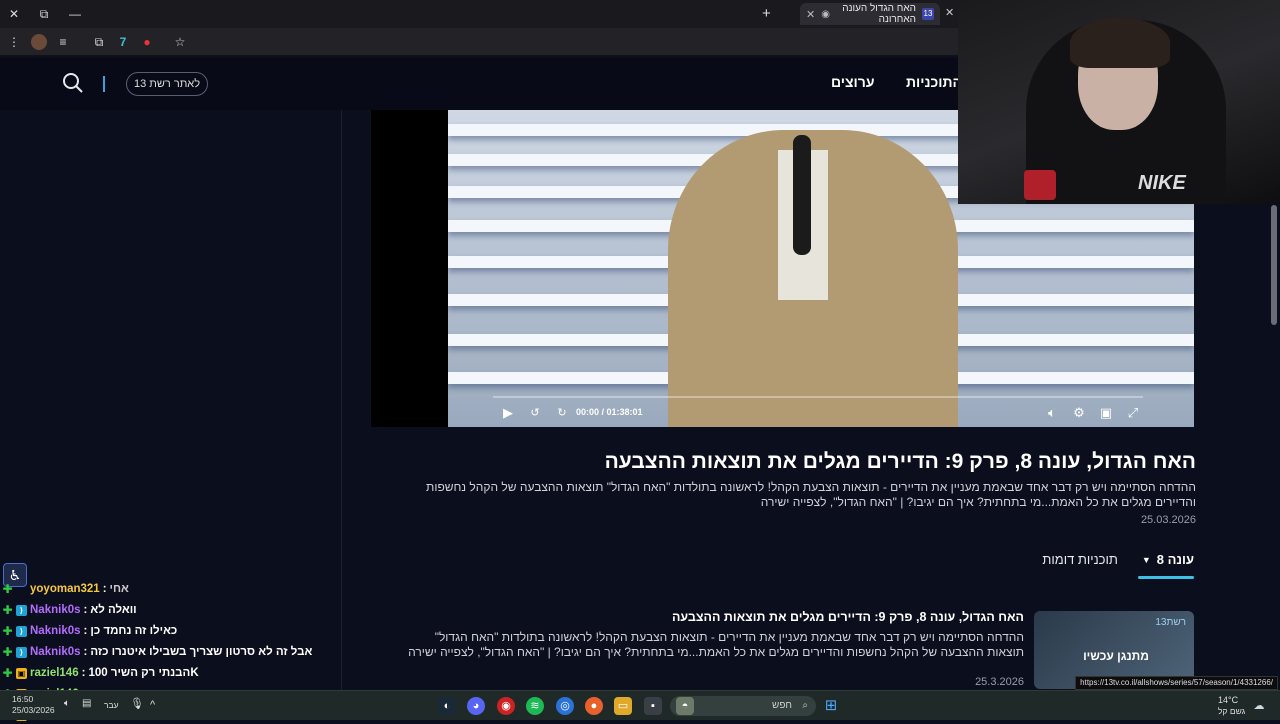  Describe the element at coordinates (104, 84) in the screenshot. I see `header-divider` at that location.